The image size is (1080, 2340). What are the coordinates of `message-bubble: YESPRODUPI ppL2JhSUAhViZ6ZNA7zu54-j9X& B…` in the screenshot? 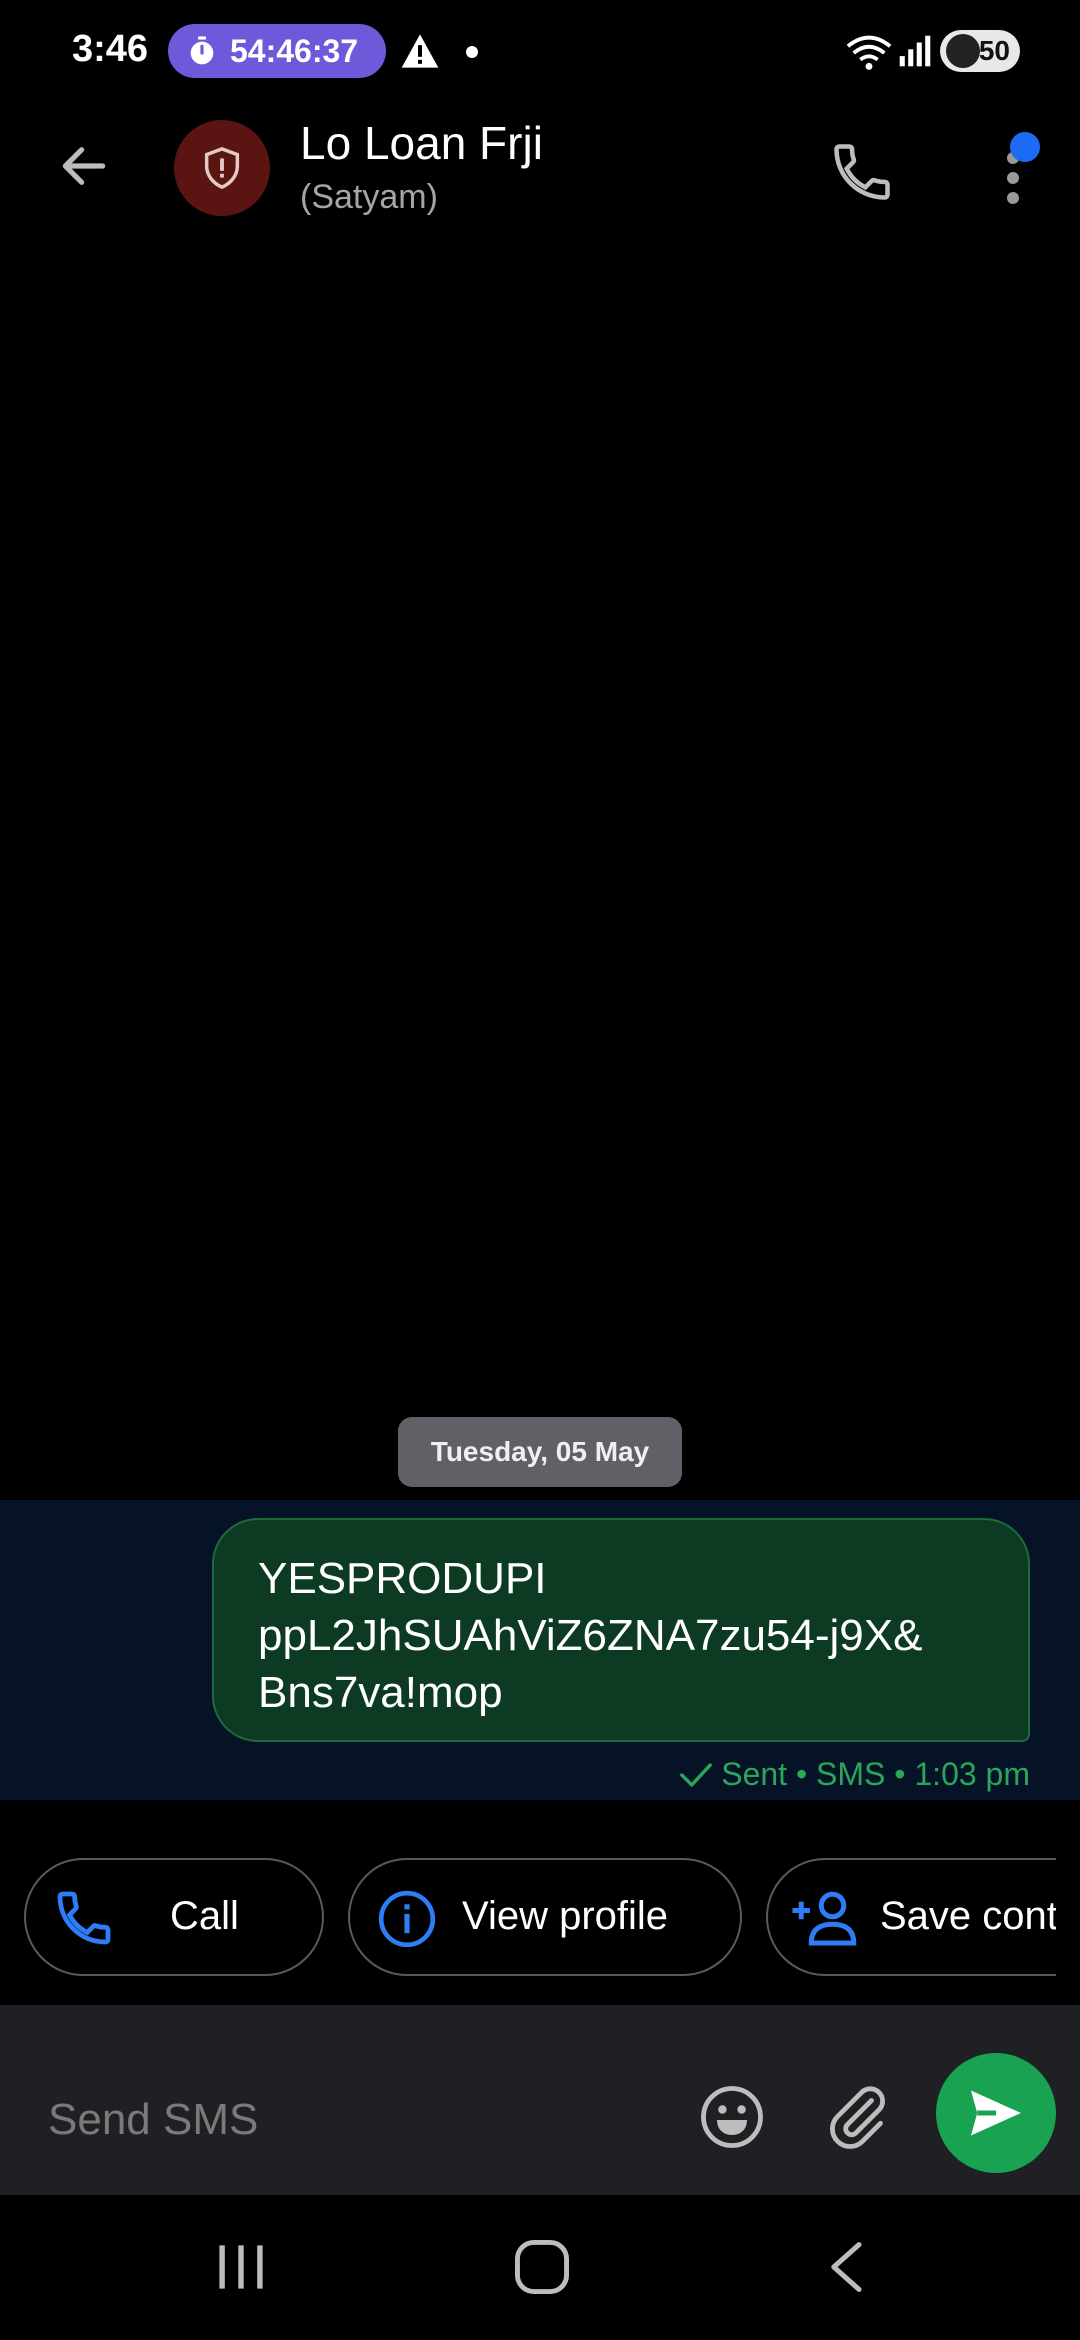 It's located at (621, 1630).